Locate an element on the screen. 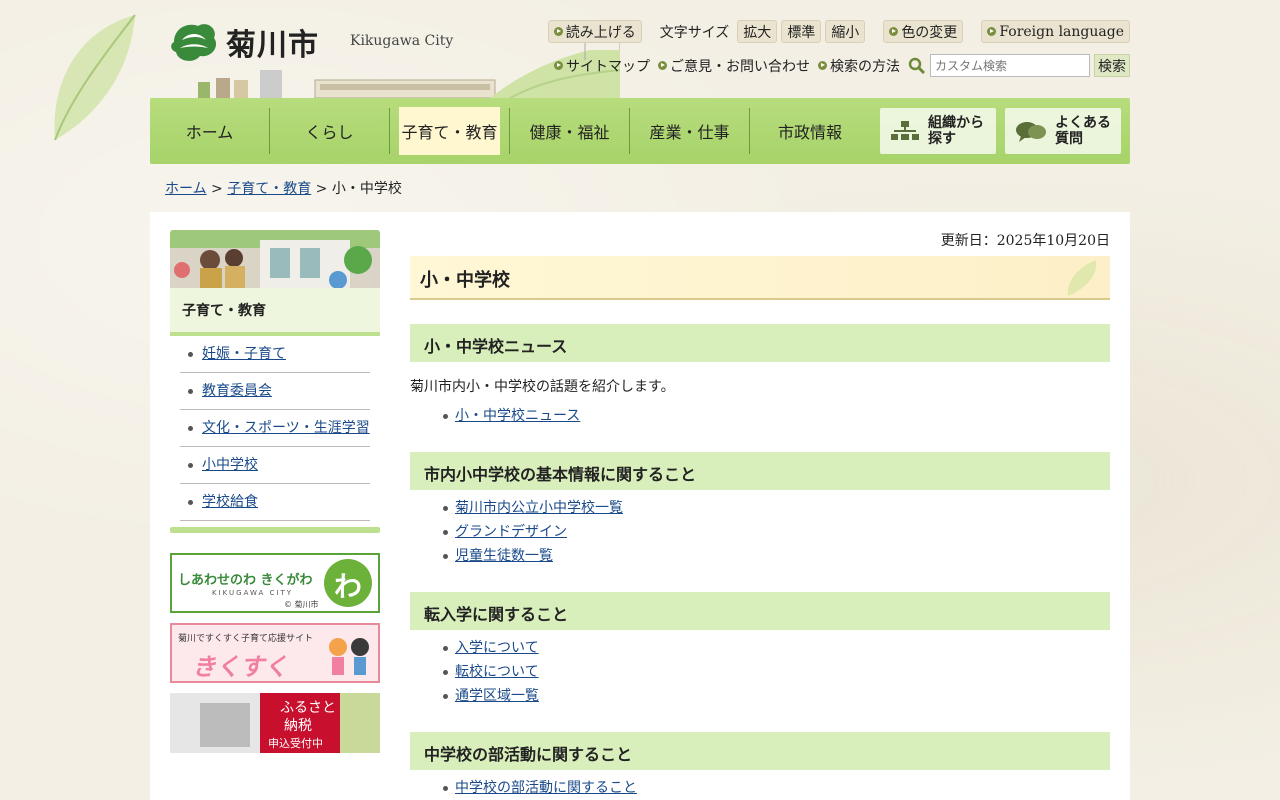 The height and width of the screenshot is (800, 1280). nav-childcare-education: 子育て・教育 is located at coordinates (450, 131).